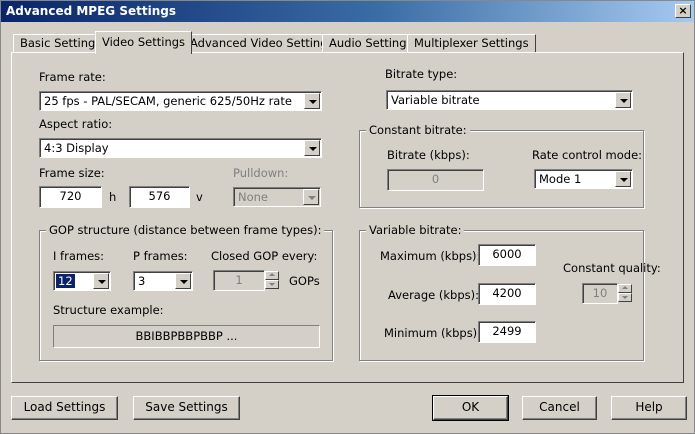 This screenshot has width=695, height=434. I want to click on cancel-button: Cancel, so click(559, 408).